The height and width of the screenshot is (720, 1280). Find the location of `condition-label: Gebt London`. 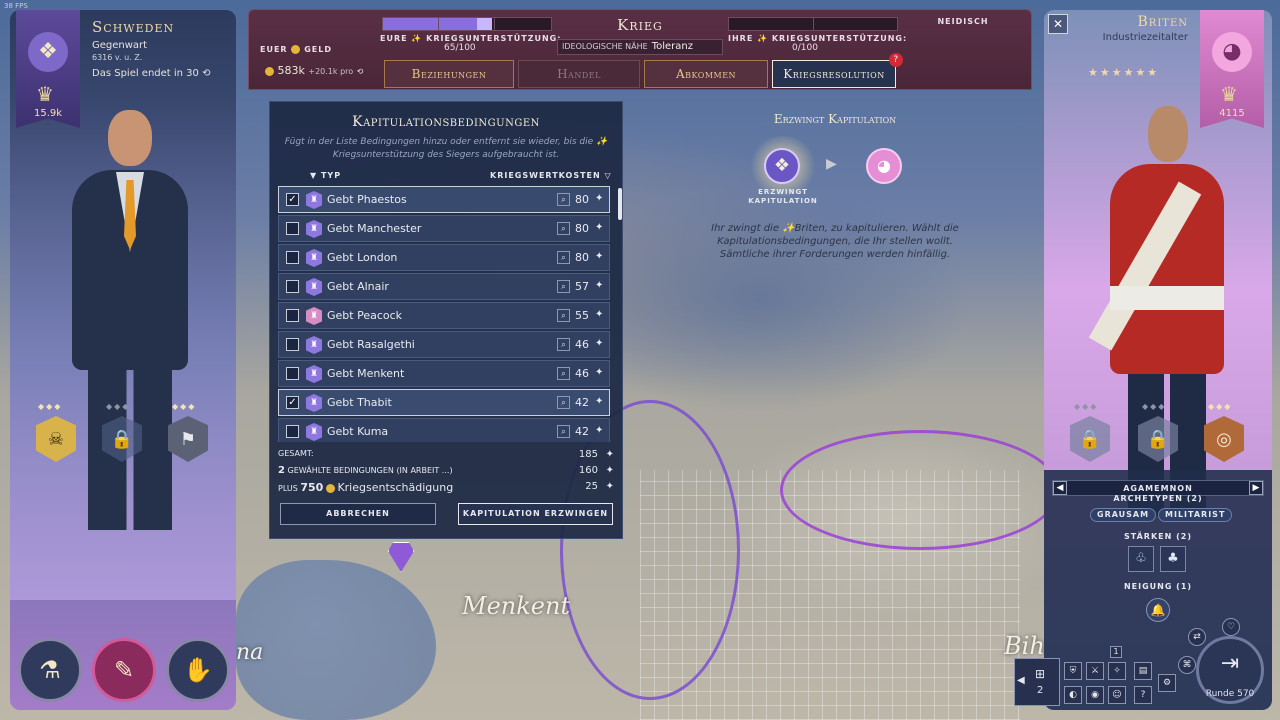

condition-label: Gebt London is located at coordinates (362, 257).